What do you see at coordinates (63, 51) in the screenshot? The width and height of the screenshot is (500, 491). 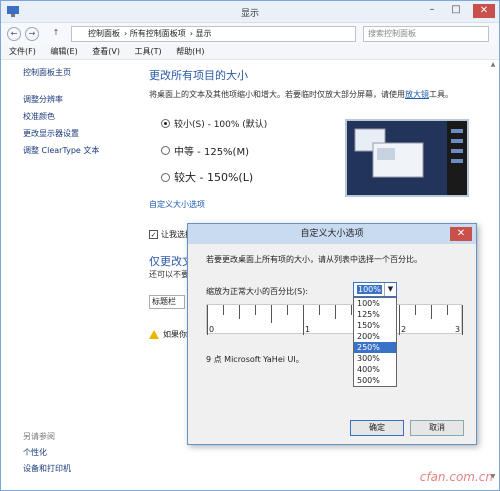 I see `menu-edit: 编辑(E)` at bounding box center [63, 51].